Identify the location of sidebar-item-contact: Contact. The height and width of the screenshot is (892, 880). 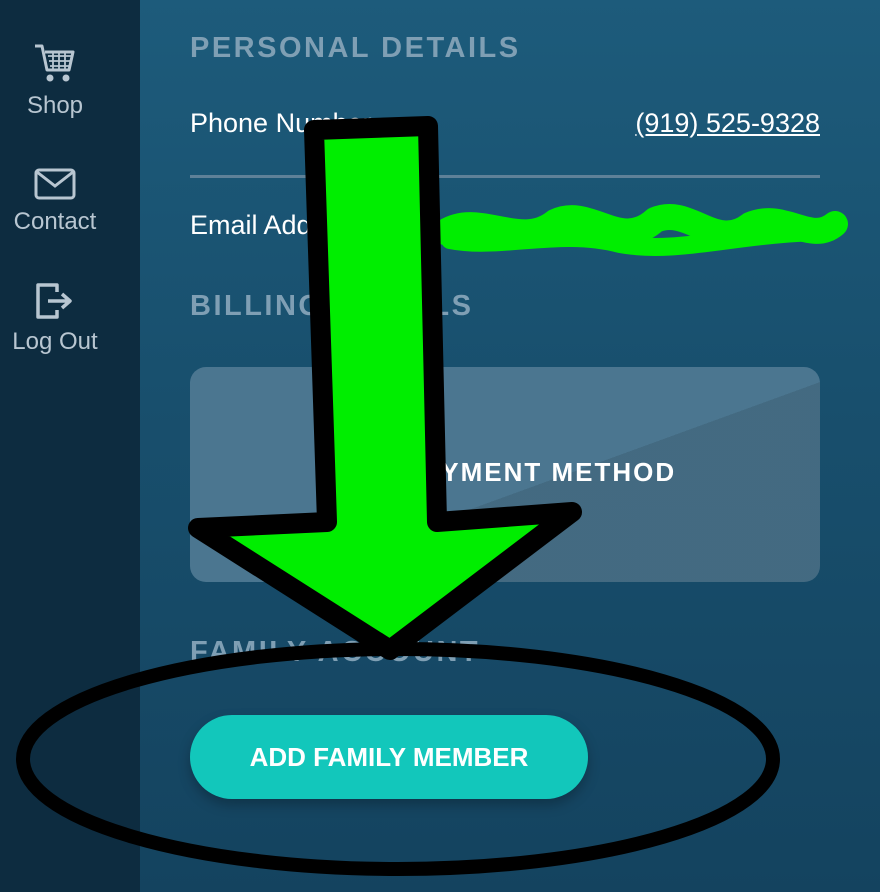
(55, 202).